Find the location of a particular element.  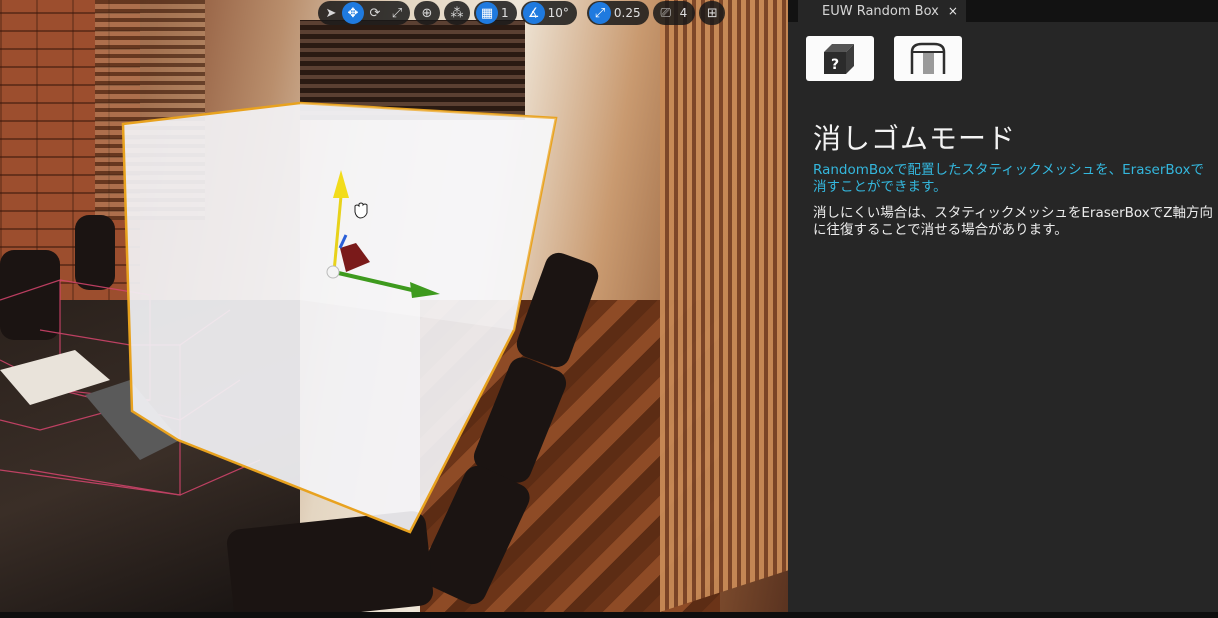

viewport-layout-button: ⊞ is located at coordinates (712, 13).